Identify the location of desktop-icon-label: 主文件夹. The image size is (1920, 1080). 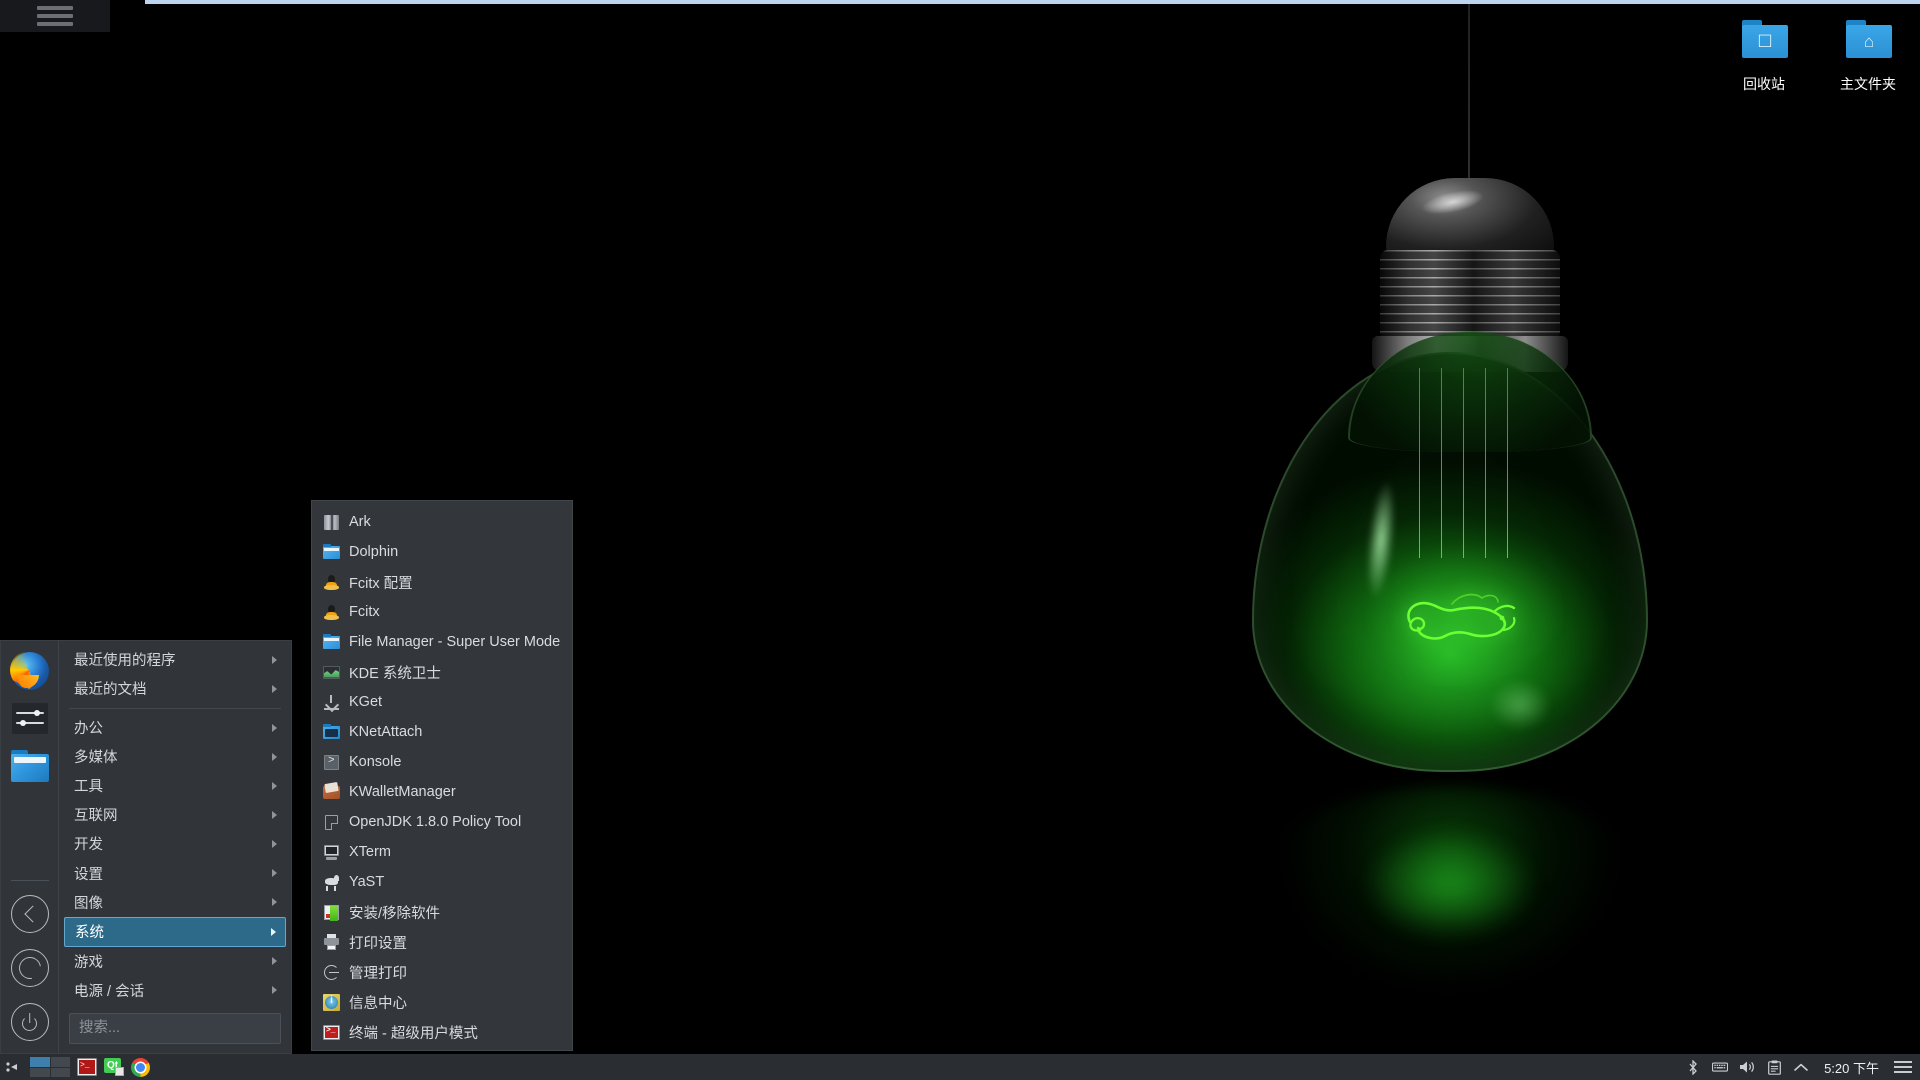
(1868, 84).